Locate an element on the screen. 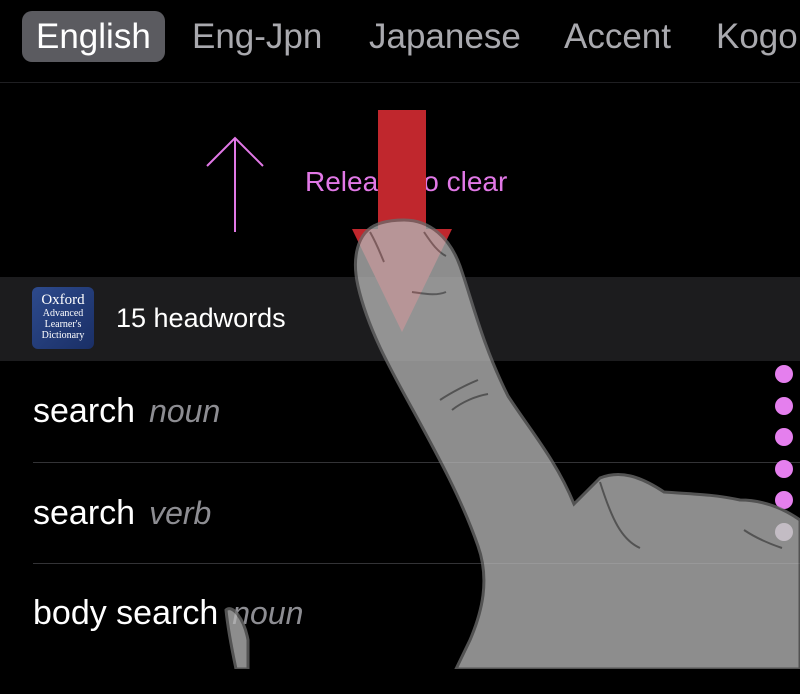 This screenshot has width=800, height=694. tab-english: English is located at coordinates (93, 36).